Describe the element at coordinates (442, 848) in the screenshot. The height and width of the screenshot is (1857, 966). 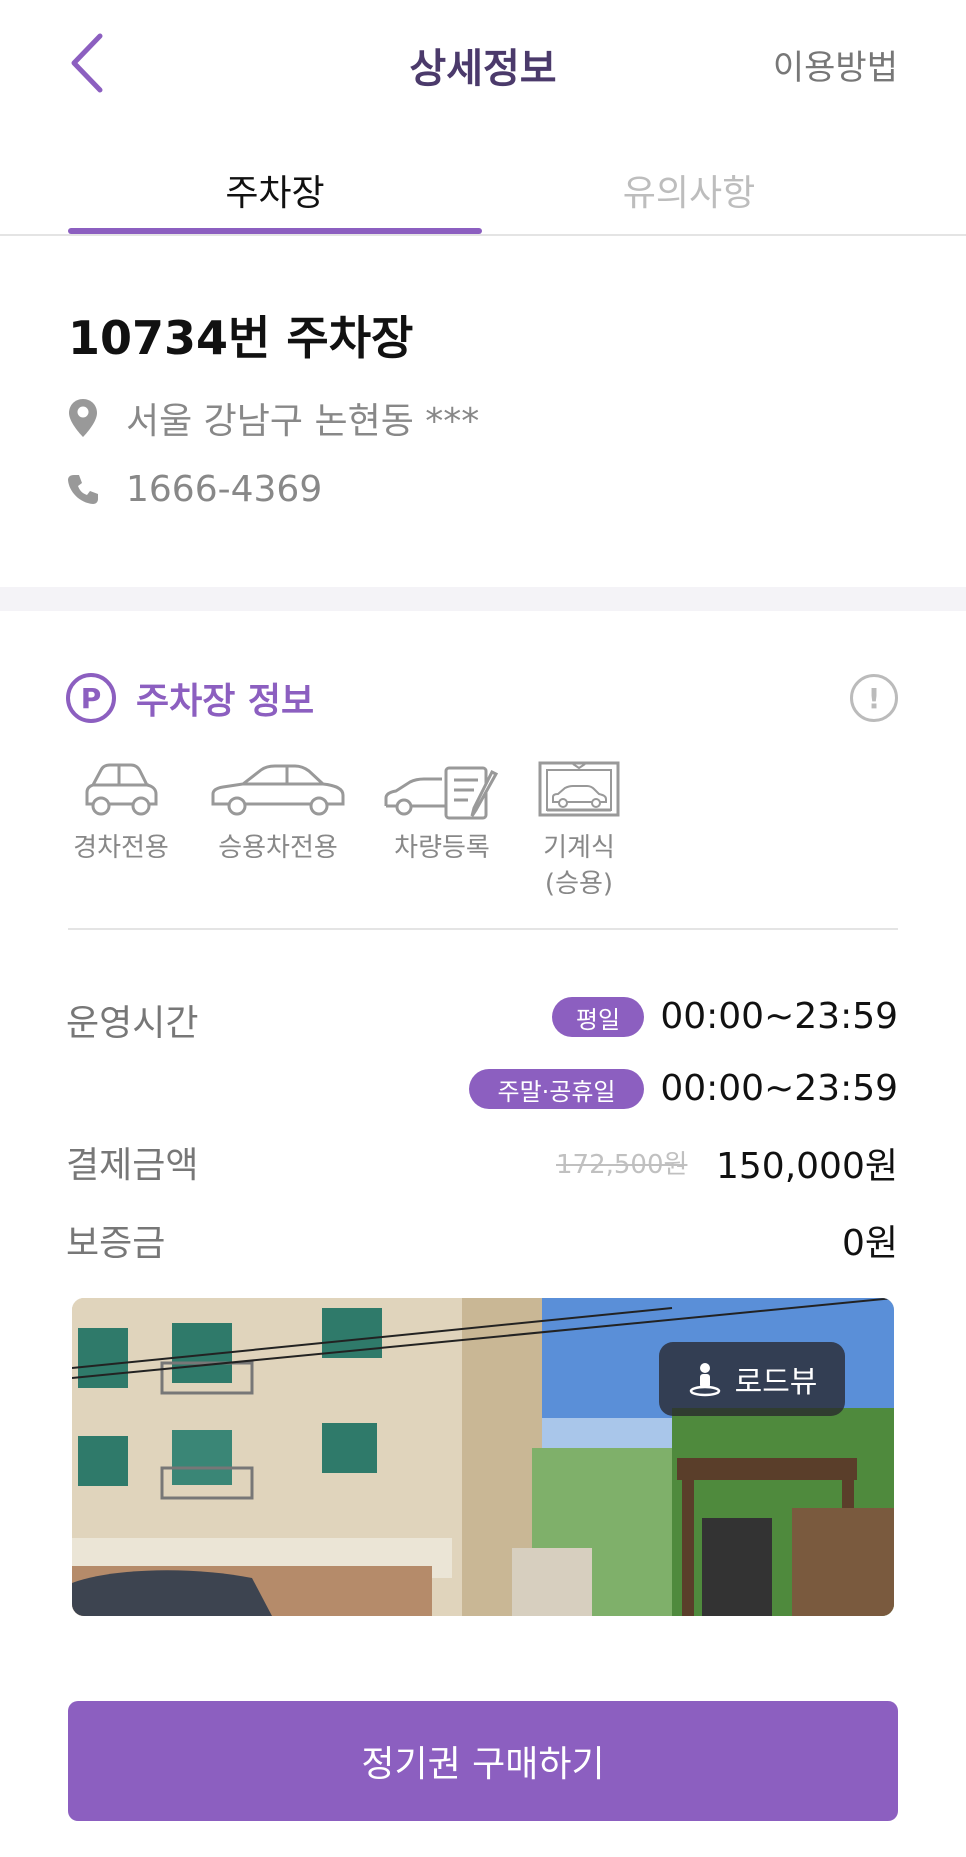
I see `feature-label: 차량등록` at that location.